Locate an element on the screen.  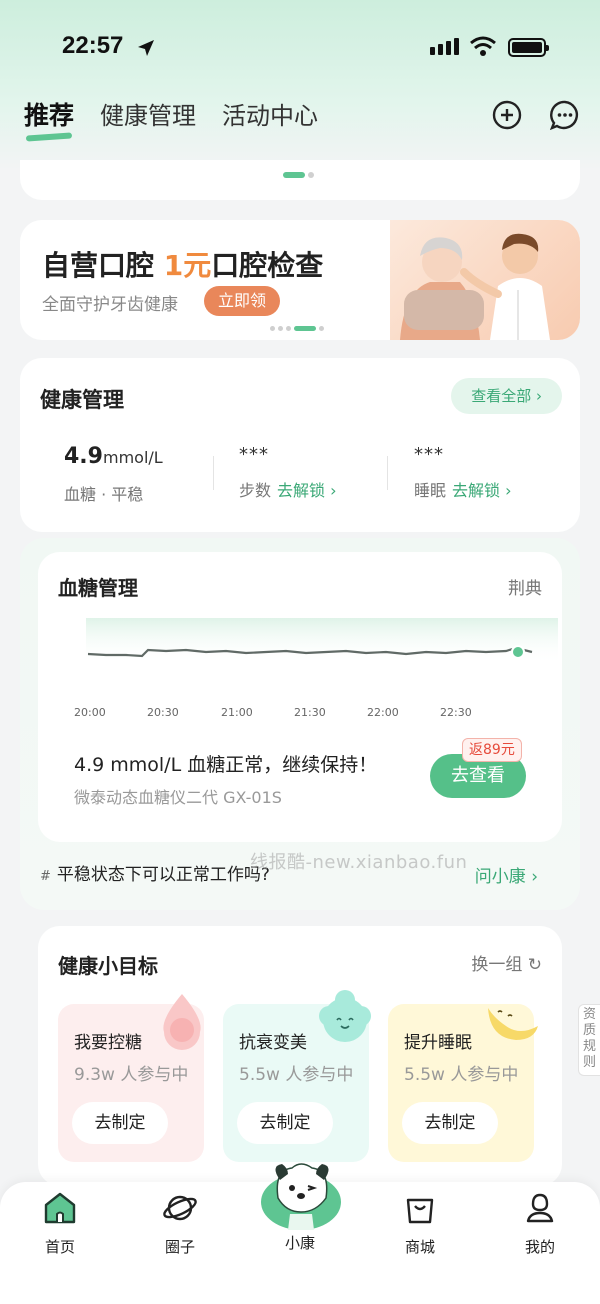
time-tick: 22:00 is located at coordinates (383, 712).